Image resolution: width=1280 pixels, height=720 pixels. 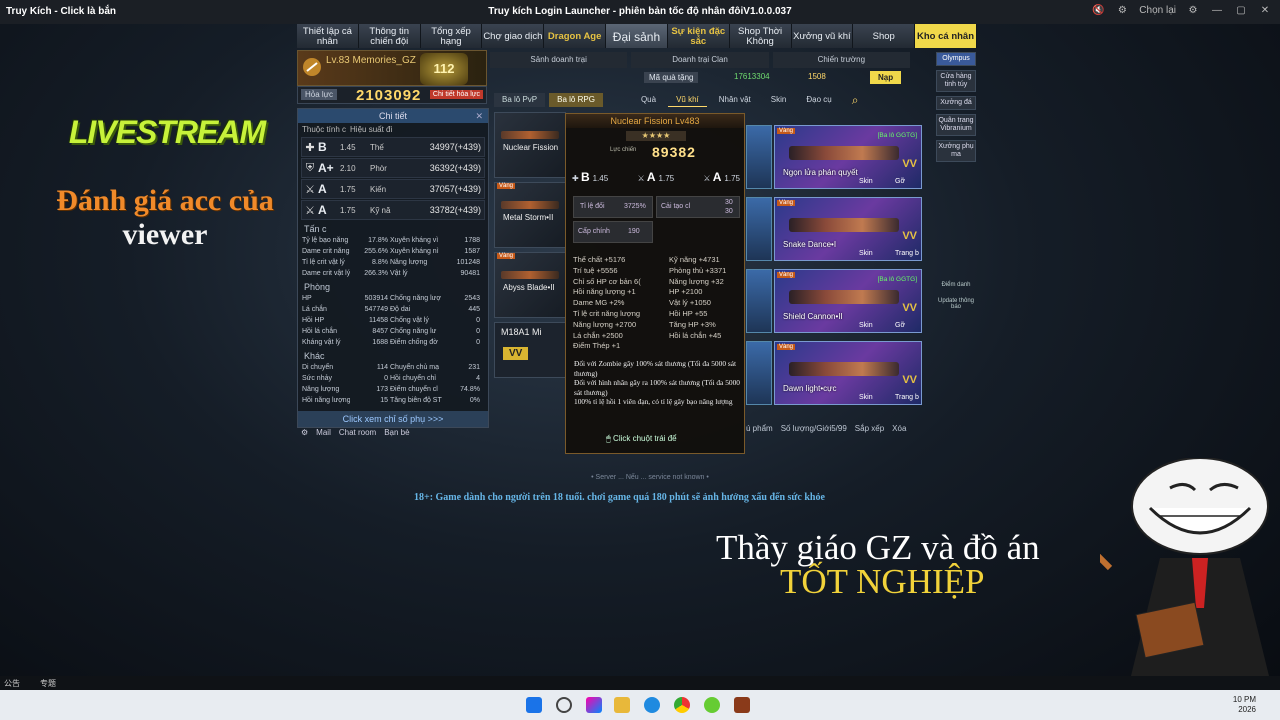 I want to click on firepower-detail-button: Chi tiết hỏa lực, so click(x=456, y=94).